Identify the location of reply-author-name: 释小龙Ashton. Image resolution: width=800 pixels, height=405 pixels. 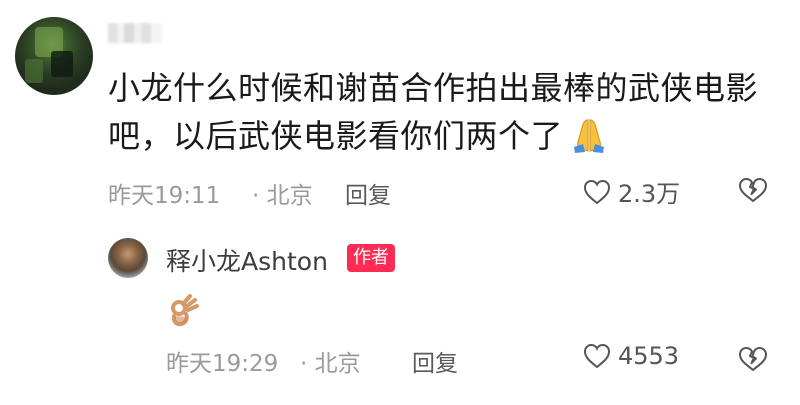
(247, 260).